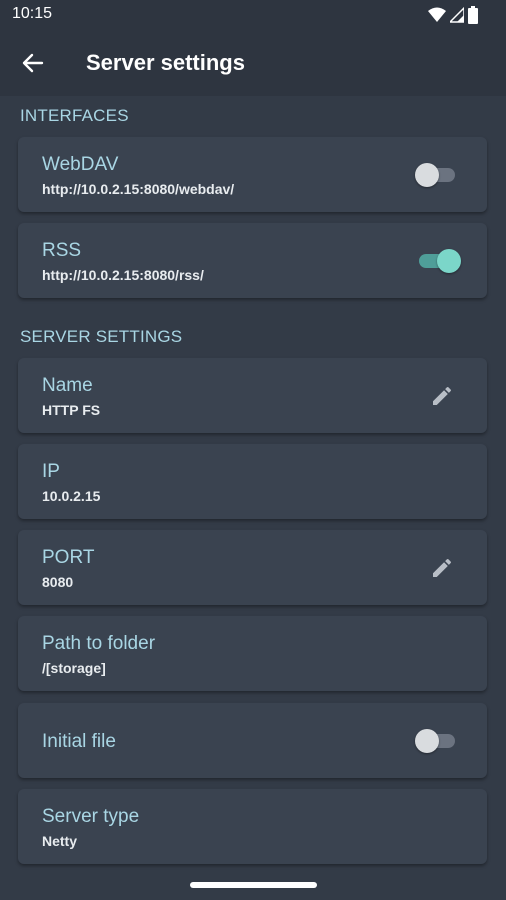 The width and height of the screenshot is (506, 900). Describe the element at coordinates (99, 643) in the screenshot. I see `path-title: Path to folder` at that location.